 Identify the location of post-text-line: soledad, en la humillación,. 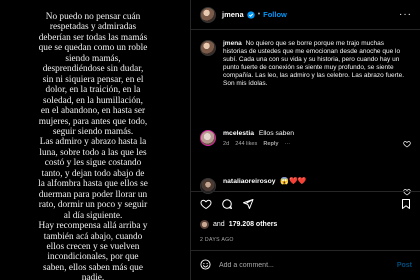
(93, 100).